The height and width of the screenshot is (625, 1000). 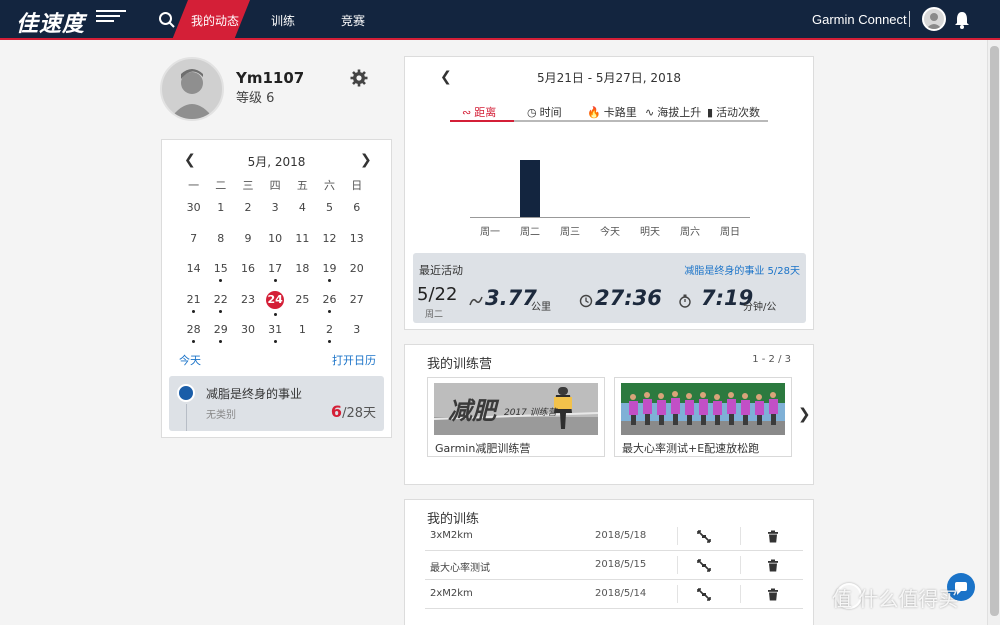 I want to click on tab-time: ◷ 时间, so click(x=544, y=112).